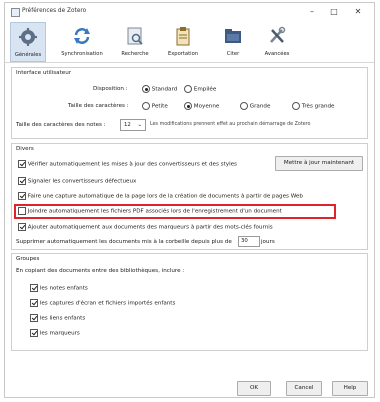  I want to click on tab-synchronisation: Synchronisation, so click(82, 41).